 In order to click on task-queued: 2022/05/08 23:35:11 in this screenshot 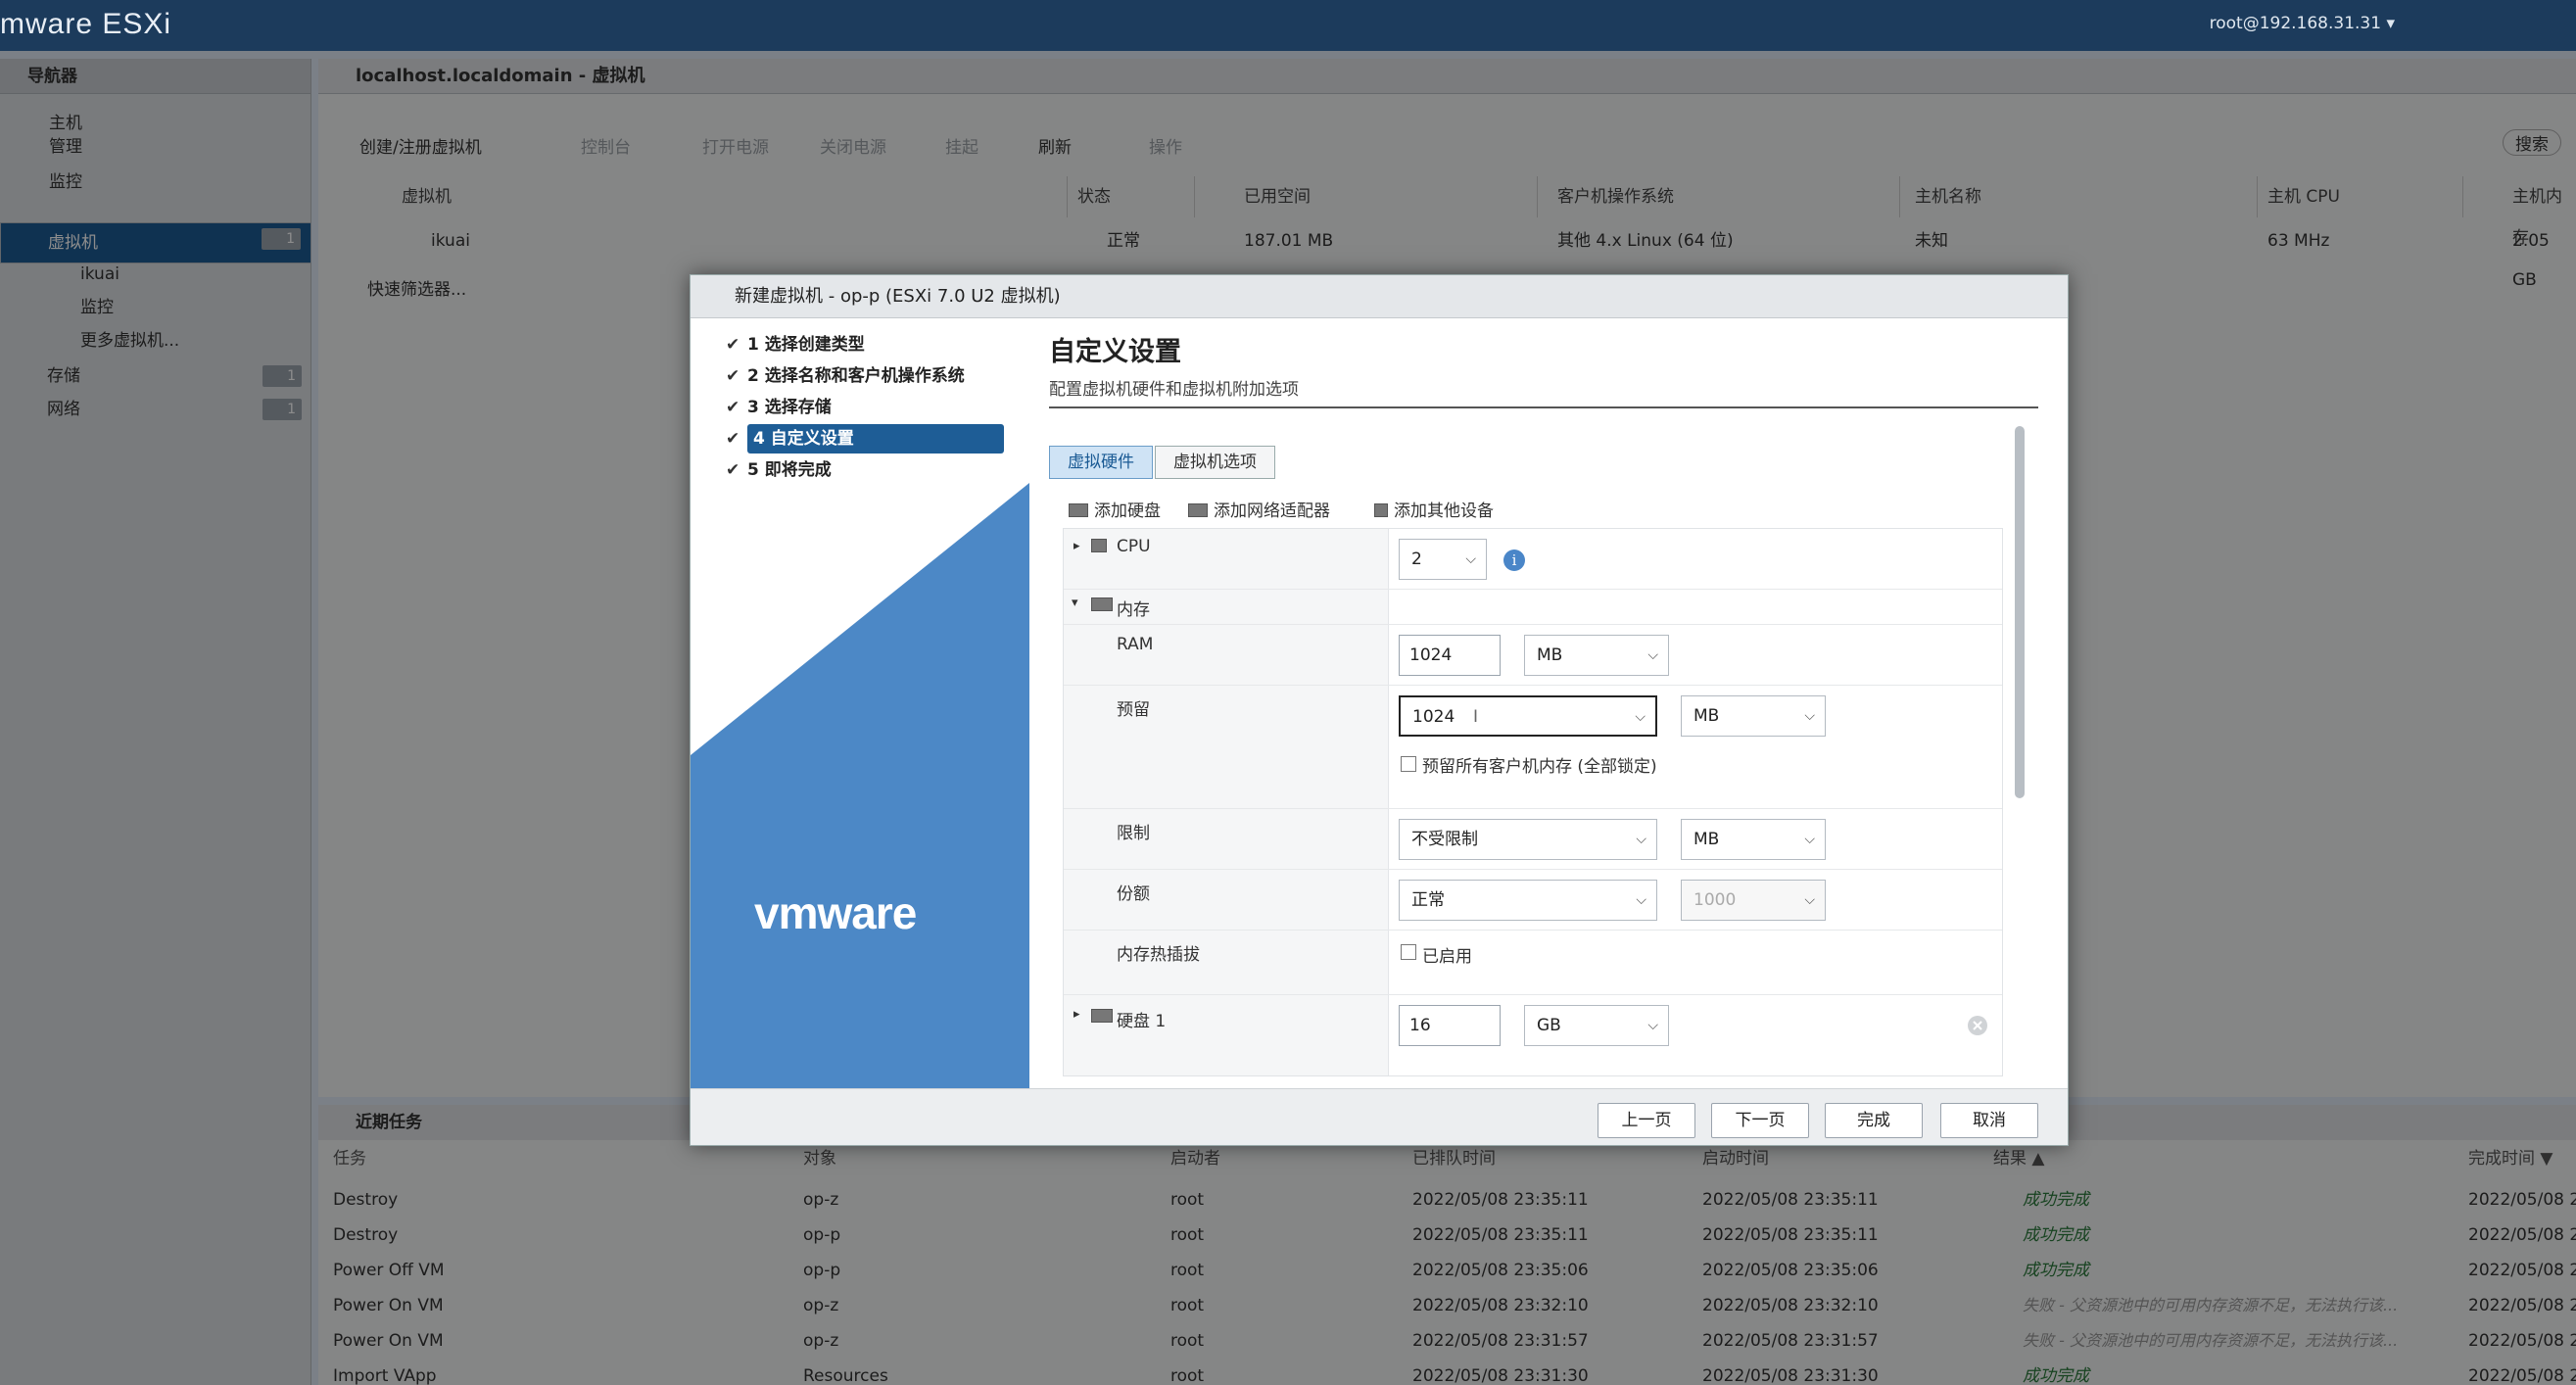, I will do `click(1500, 1200)`.